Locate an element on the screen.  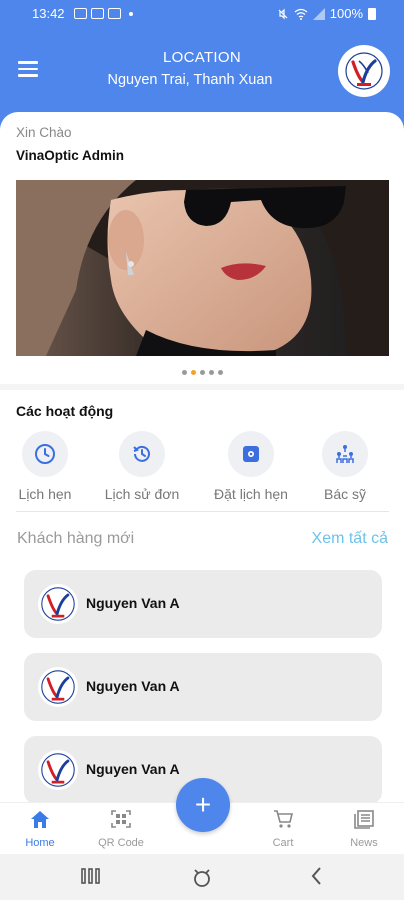
section-separator is located at coordinates (202, 387).